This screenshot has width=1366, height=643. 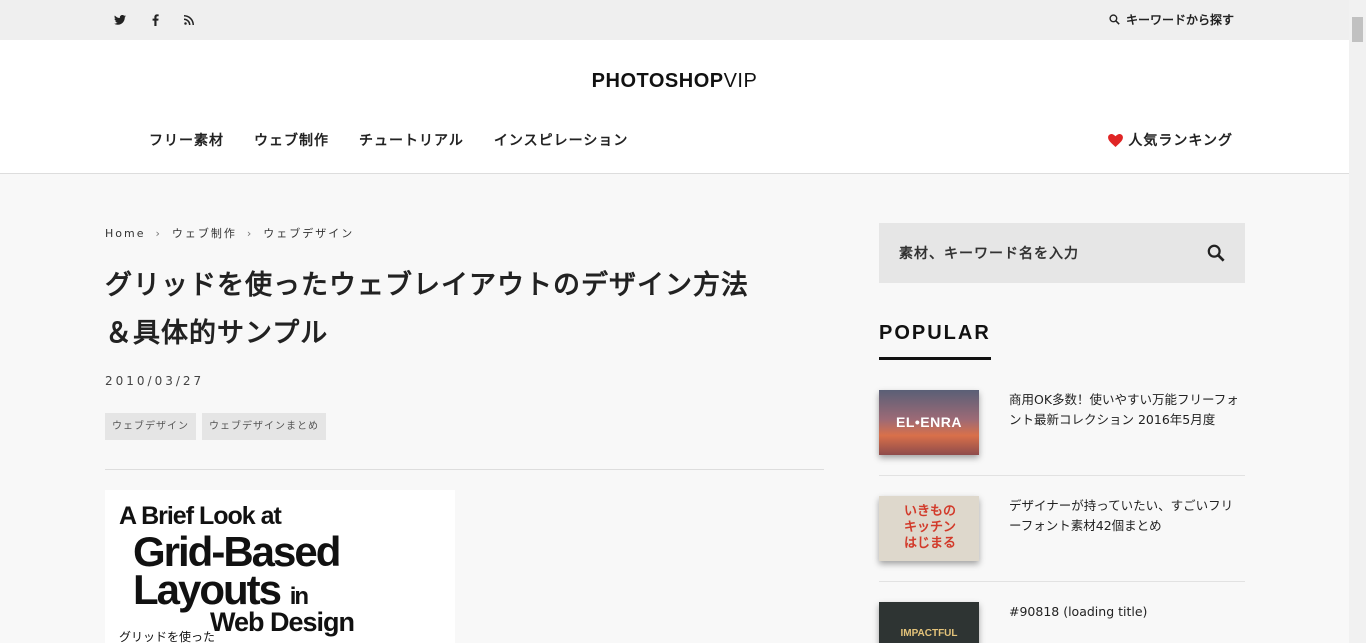 I want to click on tag-list: ウェブデザイン ウェブデザインまとめ, so click(x=215, y=426).